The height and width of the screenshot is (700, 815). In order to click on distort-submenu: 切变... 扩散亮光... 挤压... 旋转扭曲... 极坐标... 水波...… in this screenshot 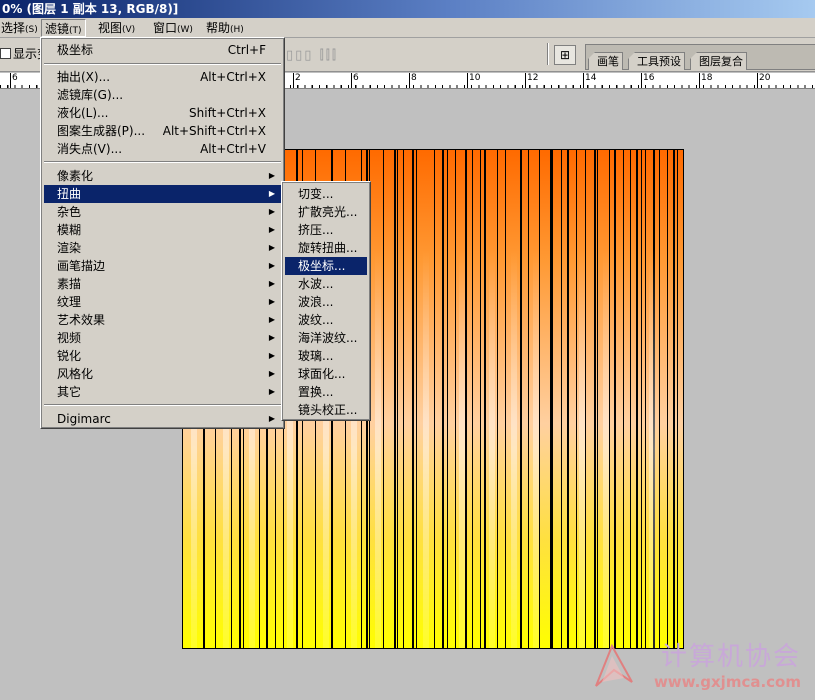, I will do `click(326, 301)`.